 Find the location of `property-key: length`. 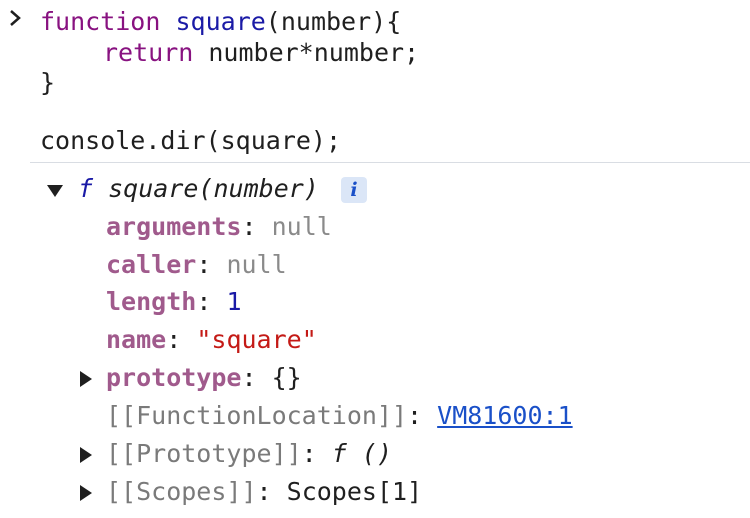

property-key: length is located at coordinates (151, 301).